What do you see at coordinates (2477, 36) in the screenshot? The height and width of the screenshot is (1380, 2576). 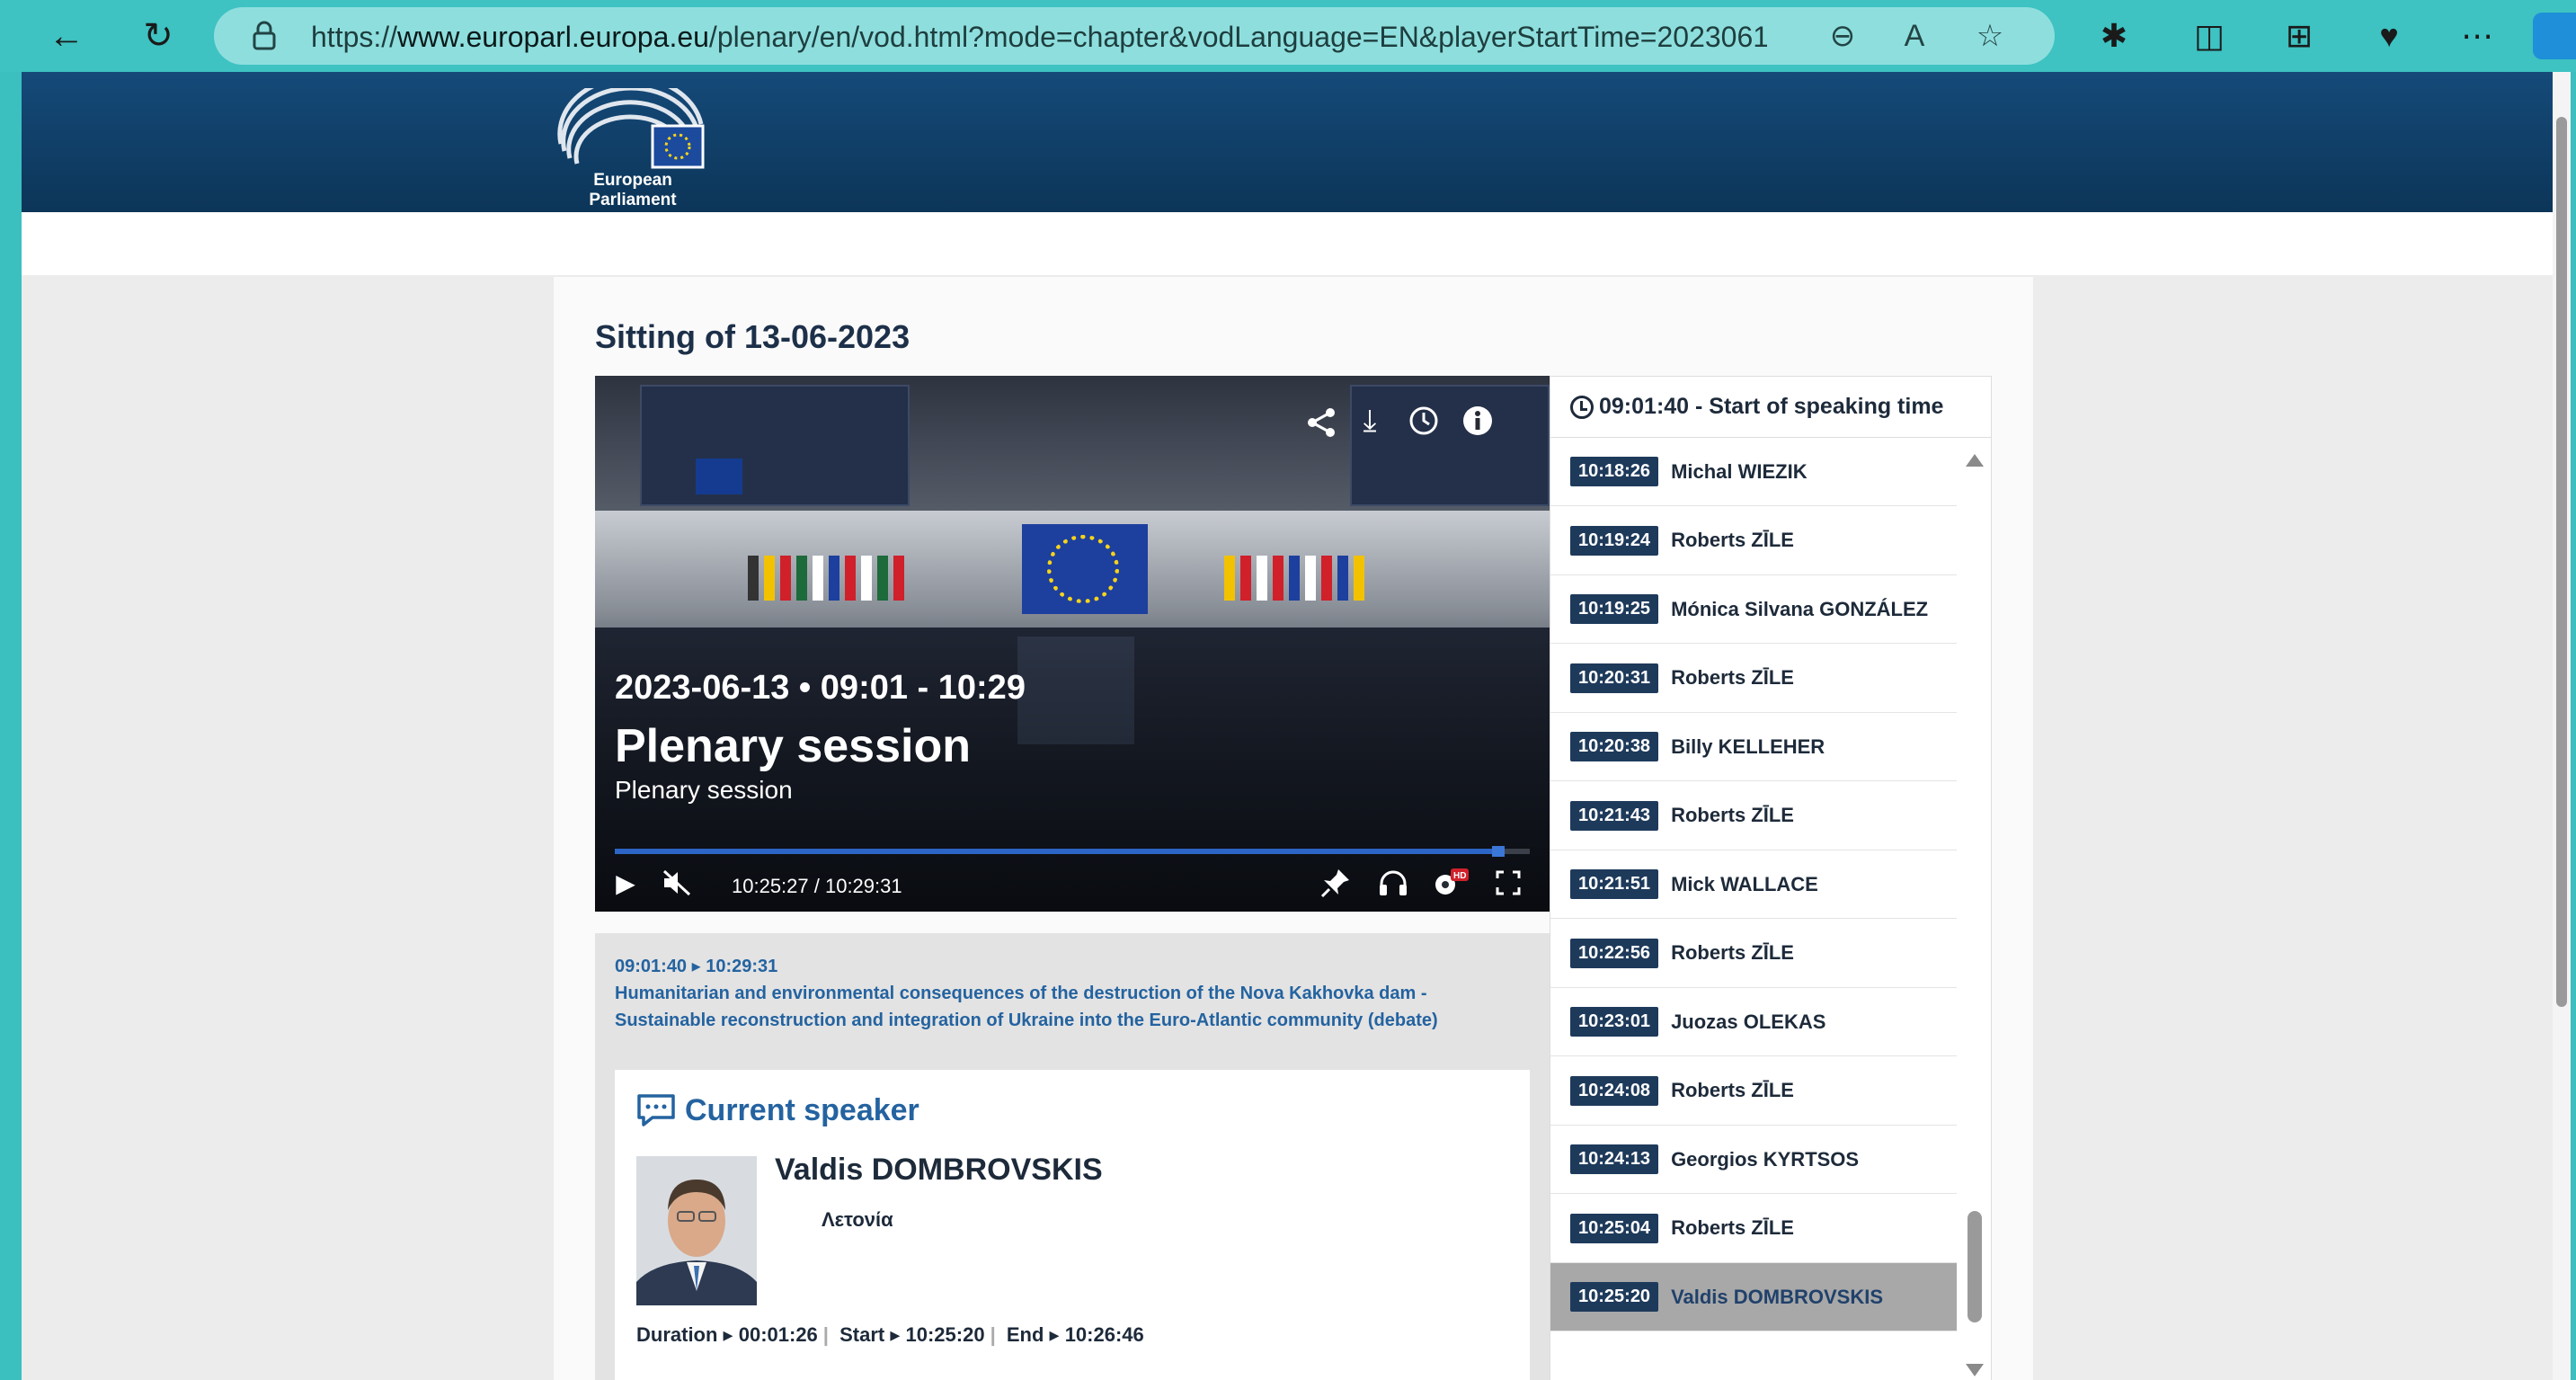 I see `more-menu-icon: ⋯` at bounding box center [2477, 36].